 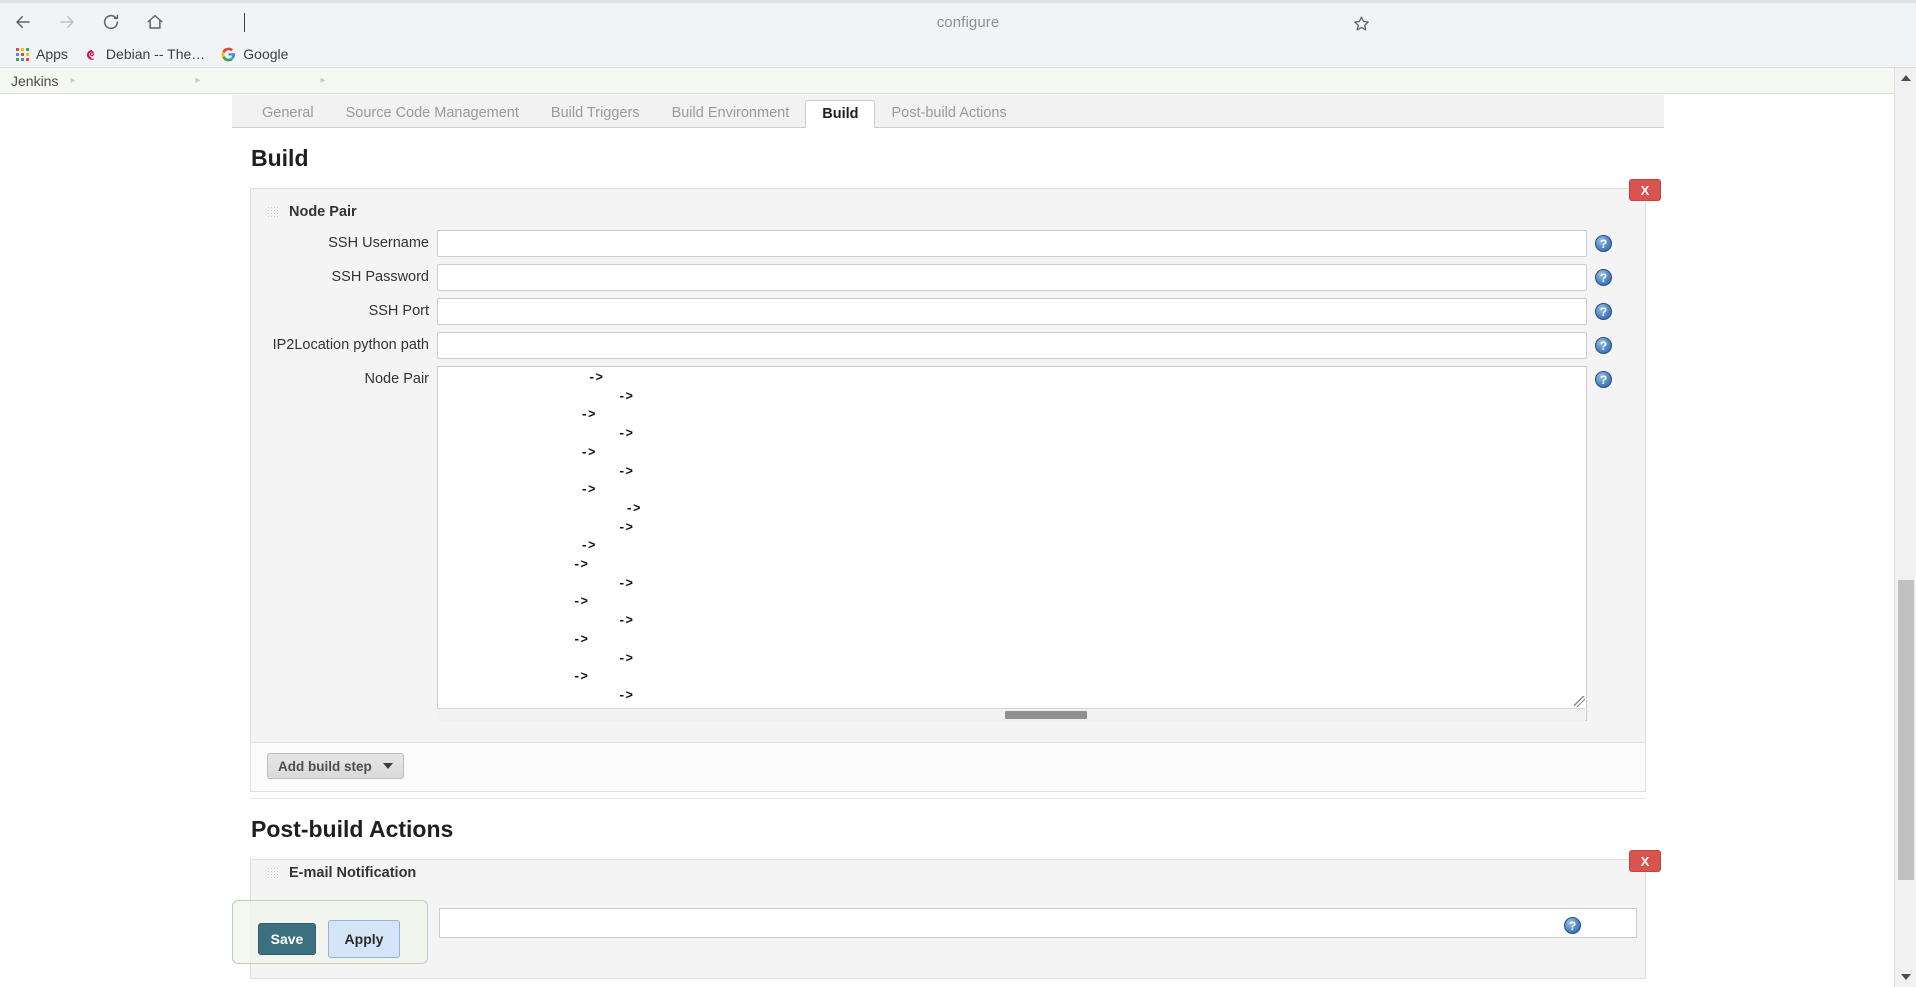 What do you see at coordinates (398, 311) in the screenshot?
I see `label-ssh-port: SSH Port` at bounding box center [398, 311].